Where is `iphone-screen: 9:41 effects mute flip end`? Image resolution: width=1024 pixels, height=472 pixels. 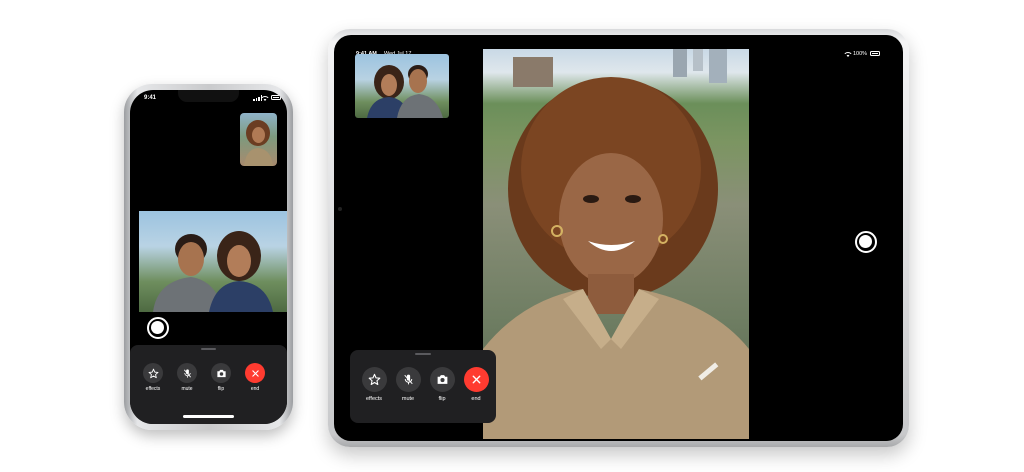 iphone-screen: 9:41 effects mute flip end is located at coordinates (208, 257).